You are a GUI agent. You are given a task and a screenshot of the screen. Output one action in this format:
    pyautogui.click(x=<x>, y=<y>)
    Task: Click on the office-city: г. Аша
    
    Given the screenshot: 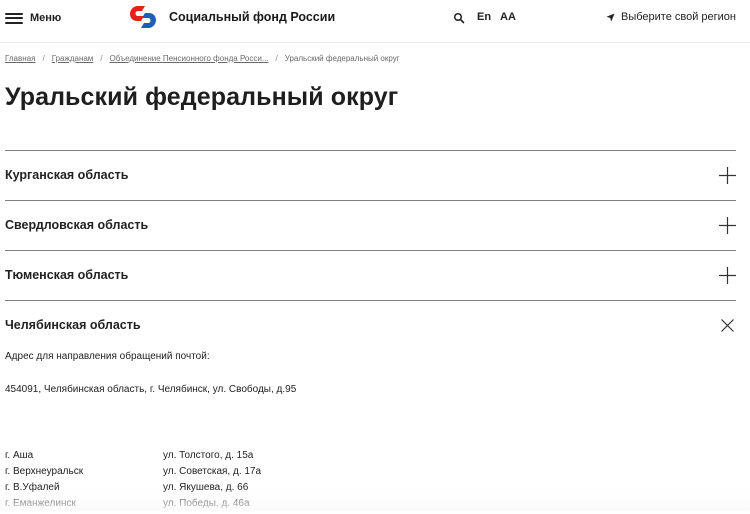 What is the action you would take?
    pyautogui.click(x=19, y=455)
    